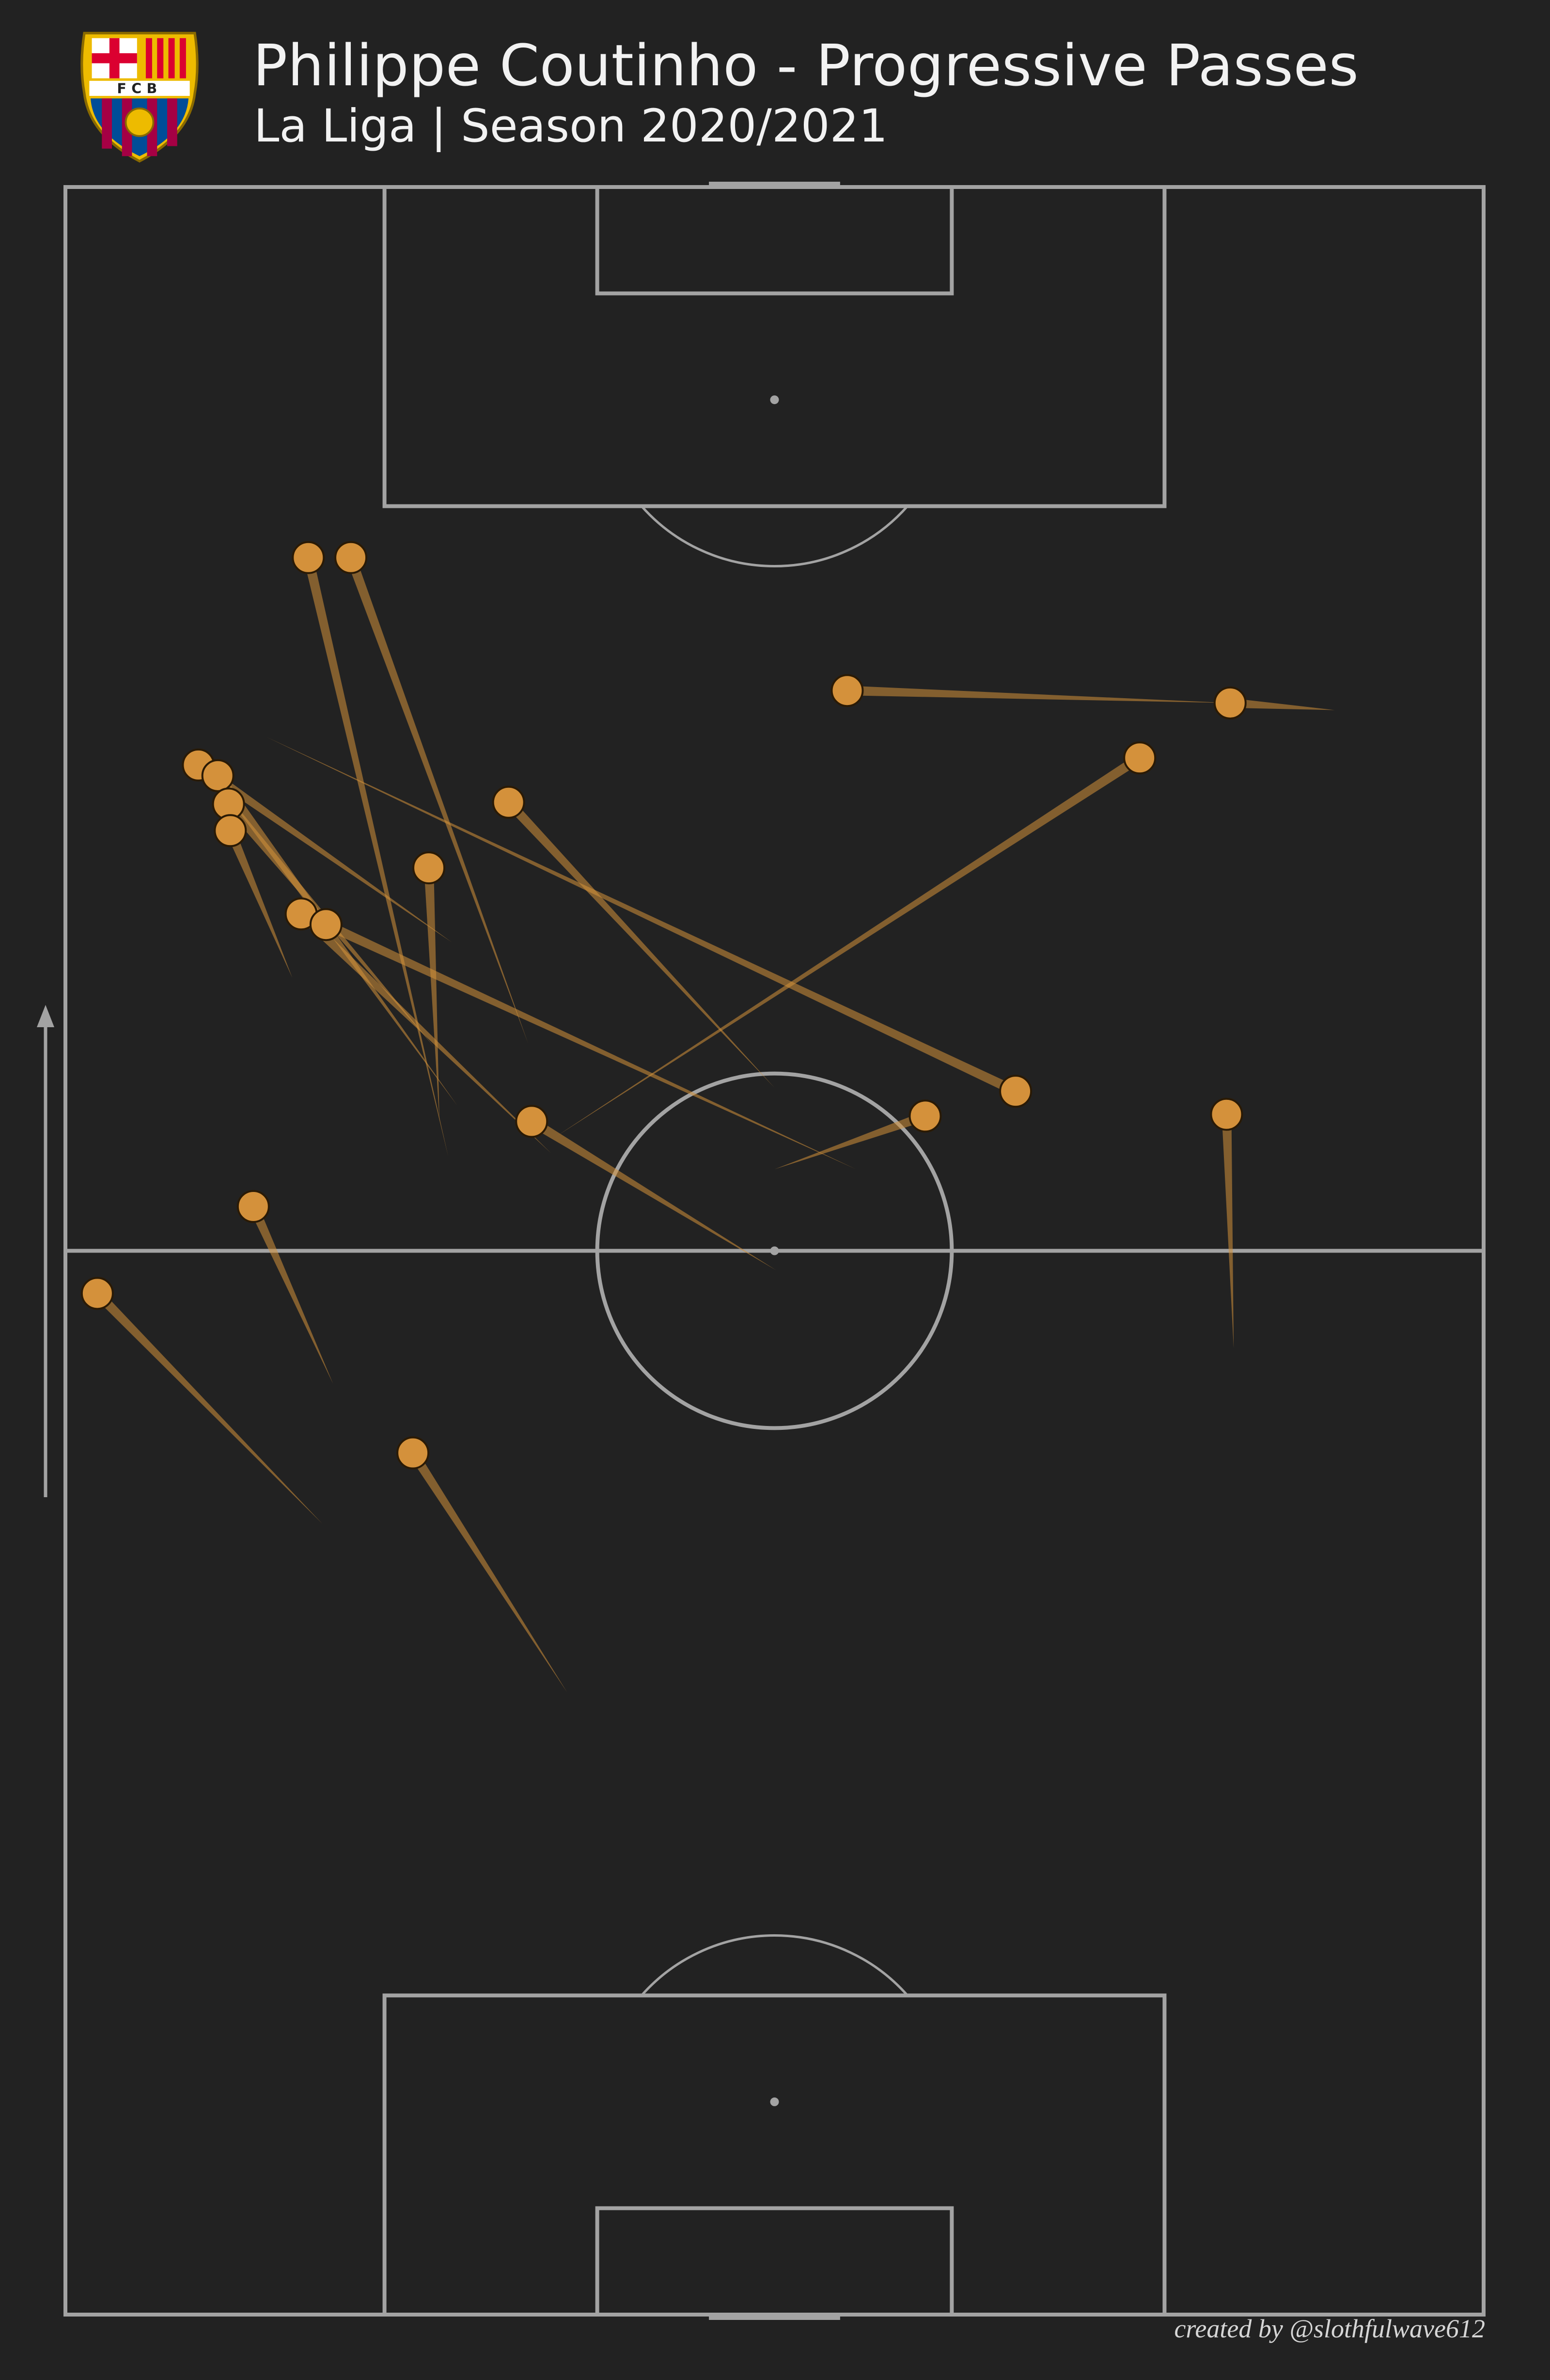 The width and height of the screenshot is (1550, 2380). Describe the element at coordinates (774, 400) in the screenshot. I see `penalty-spot-top` at that location.